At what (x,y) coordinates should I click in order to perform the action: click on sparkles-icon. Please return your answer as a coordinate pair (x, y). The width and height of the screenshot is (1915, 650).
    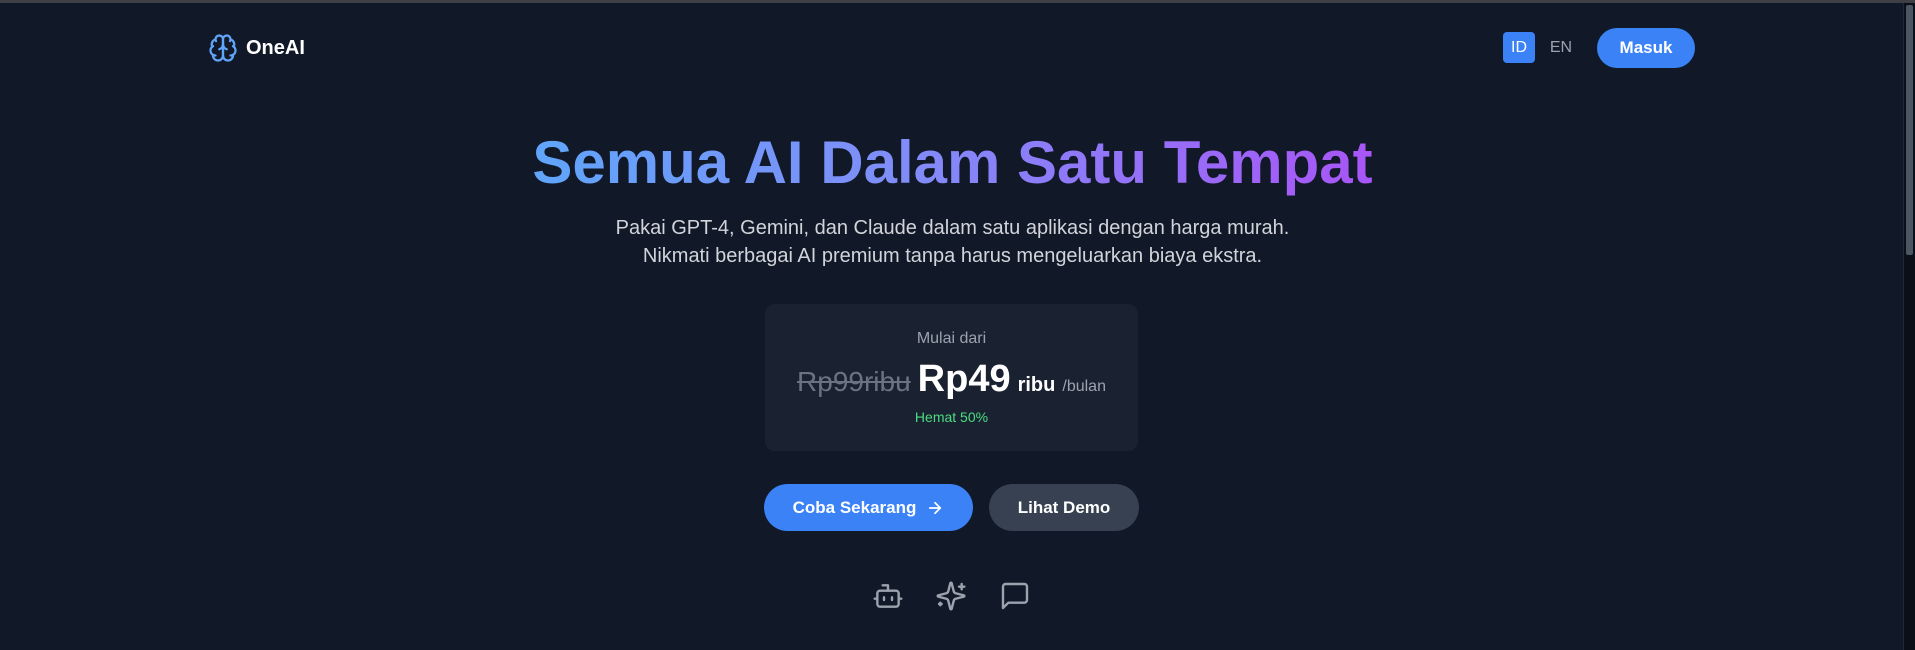
    Looking at the image, I should click on (951, 596).